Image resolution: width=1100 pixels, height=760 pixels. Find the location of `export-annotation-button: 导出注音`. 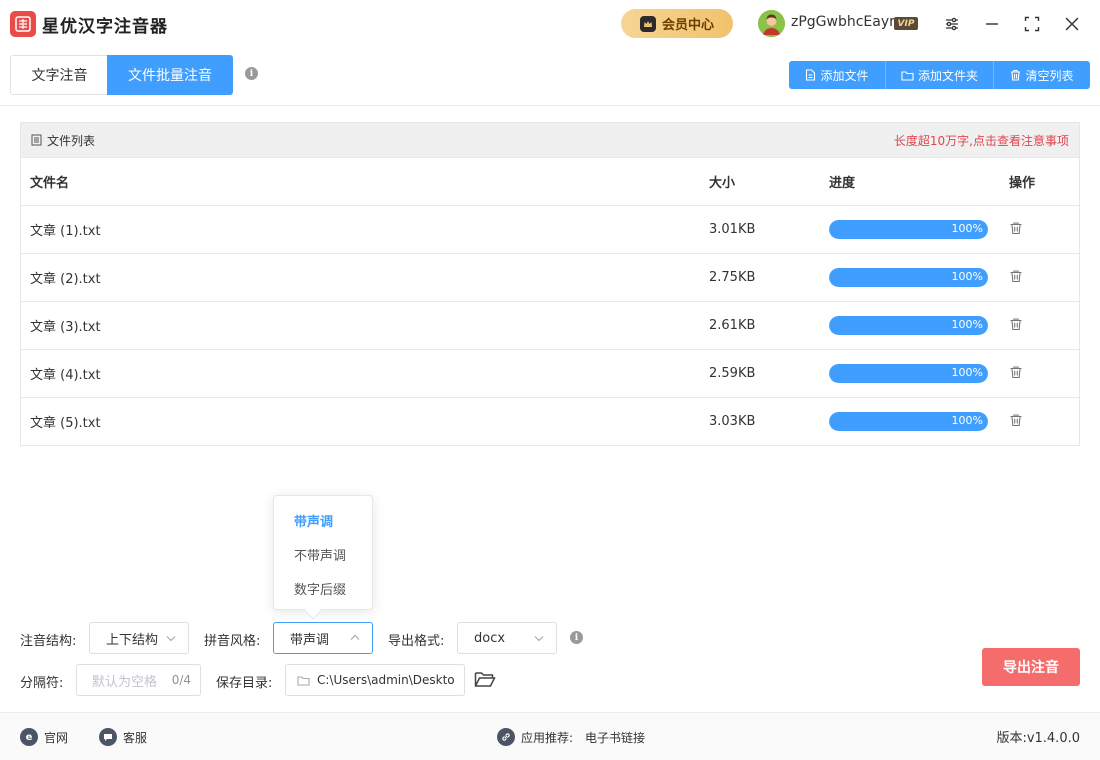

export-annotation-button: 导出注音 is located at coordinates (1031, 667).